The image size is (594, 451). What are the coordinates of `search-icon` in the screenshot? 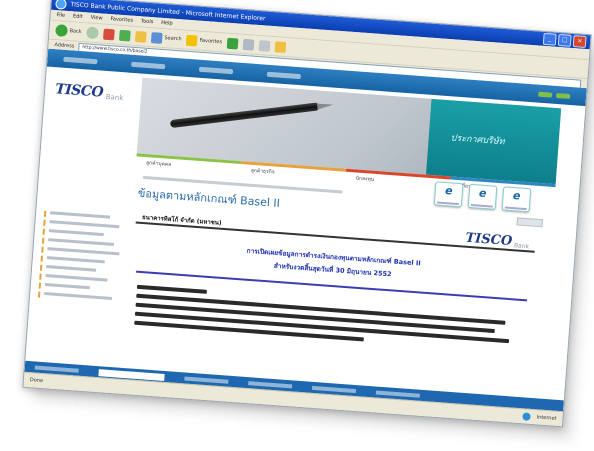 It's located at (157, 37).